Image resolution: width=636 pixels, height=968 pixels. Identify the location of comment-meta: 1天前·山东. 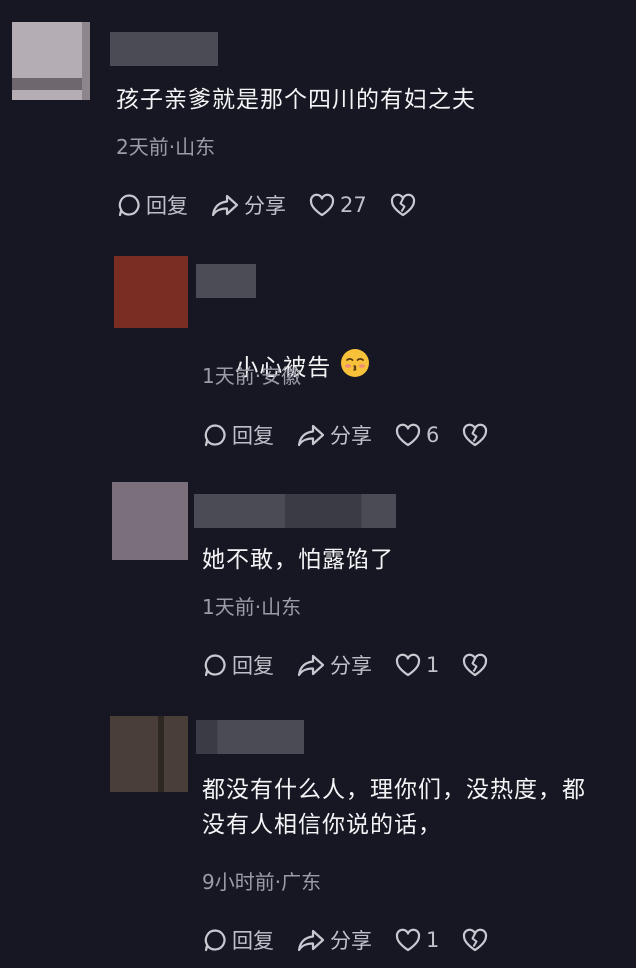
(252, 607).